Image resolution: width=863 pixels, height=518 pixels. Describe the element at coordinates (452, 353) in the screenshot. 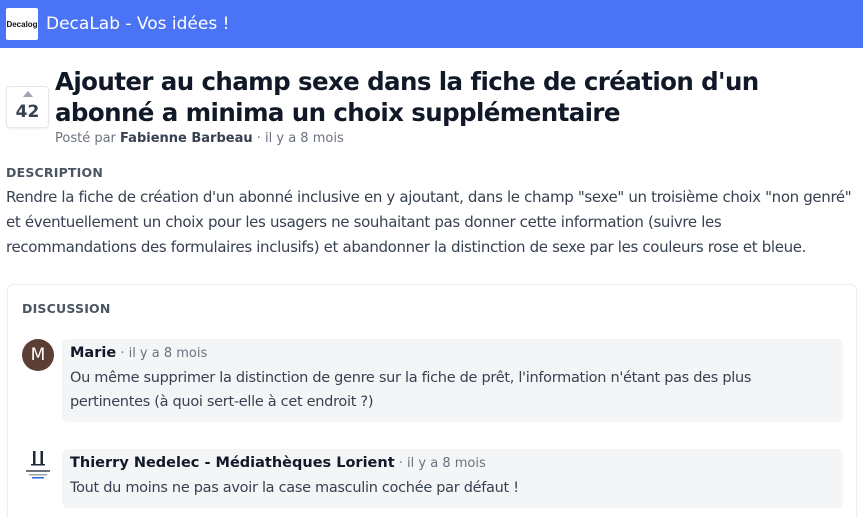

I see `comment-header: Marie · il y a 8 mois` at that location.